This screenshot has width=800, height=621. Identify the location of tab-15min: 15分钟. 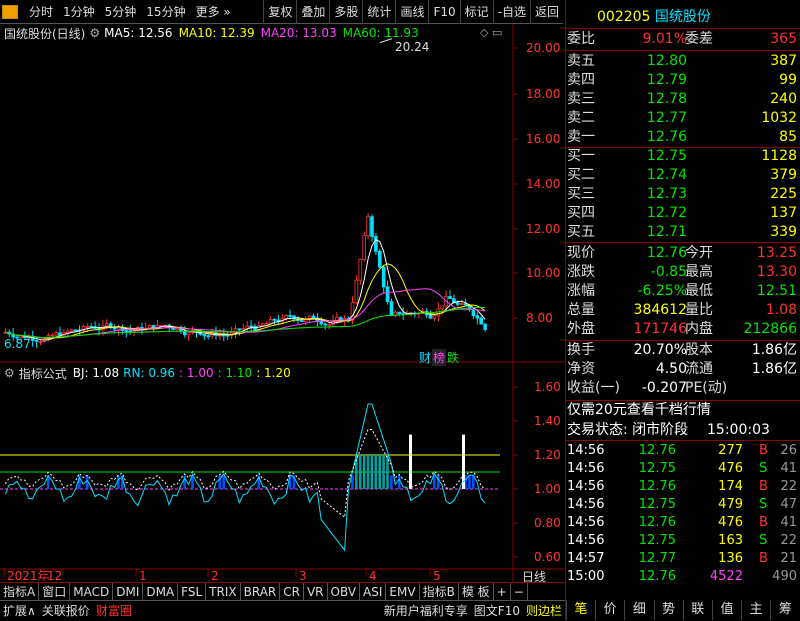
(165, 12).